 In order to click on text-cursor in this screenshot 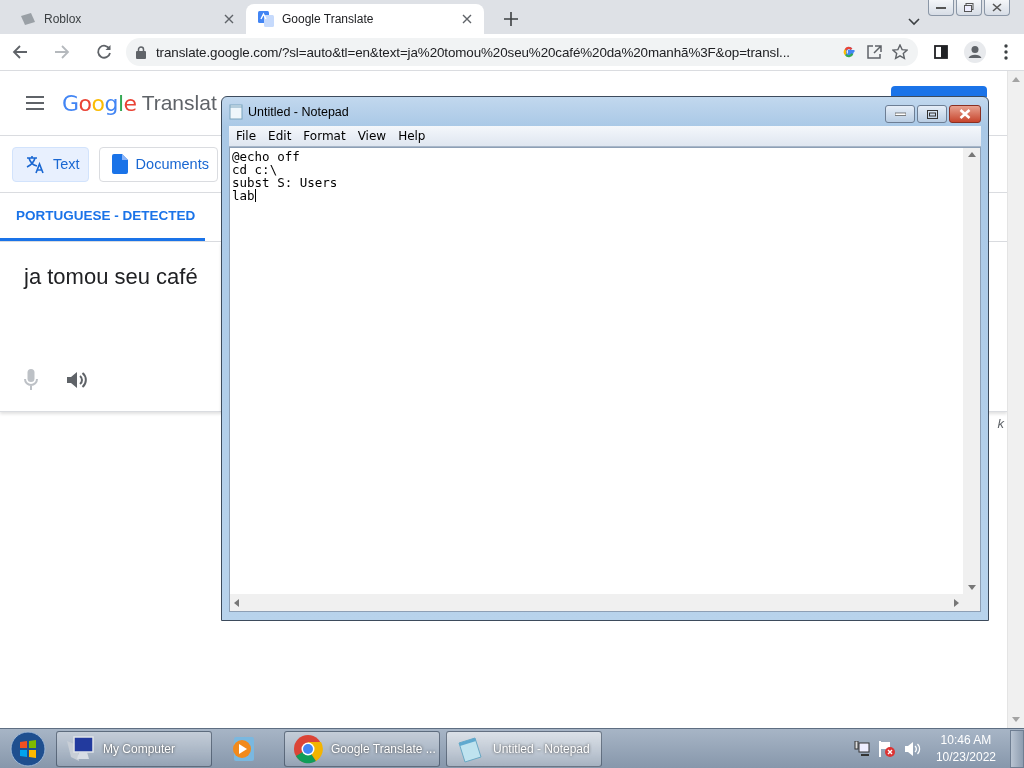, I will do `click(255, 195)`.